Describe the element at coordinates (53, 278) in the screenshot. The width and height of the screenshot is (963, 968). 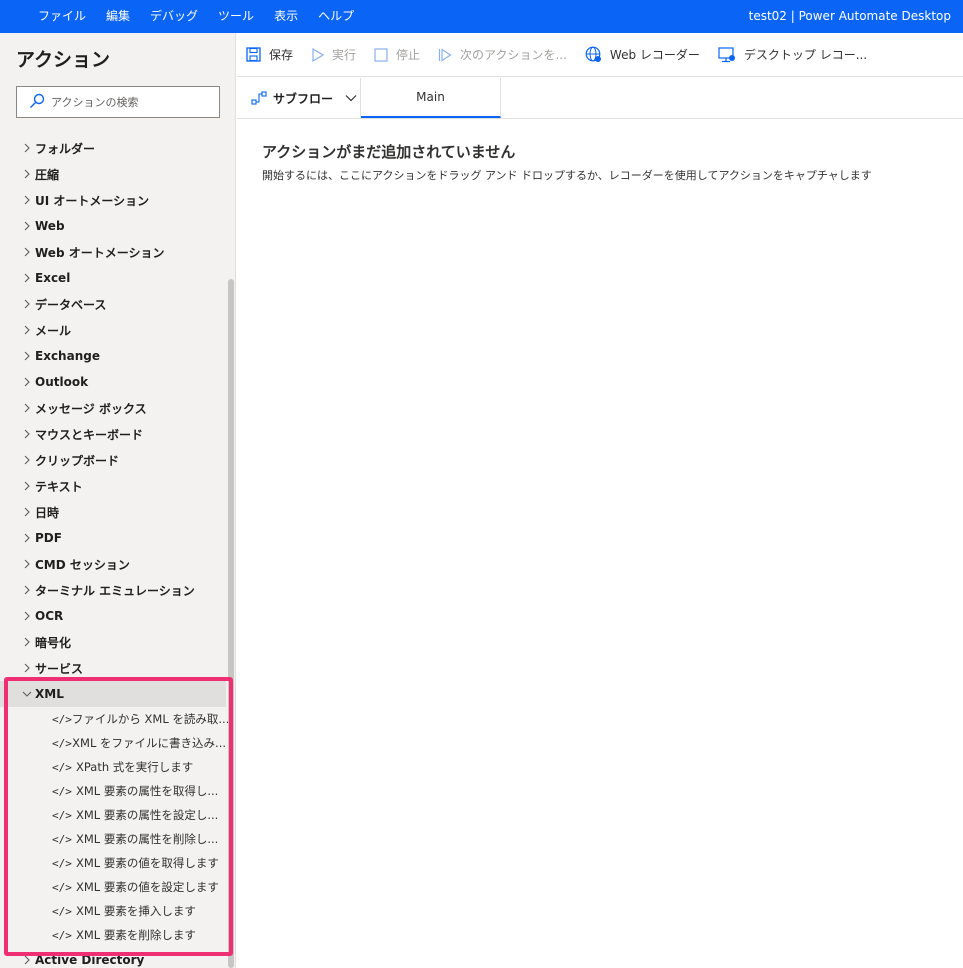
I see `tree-category-label: Excel` at that location.